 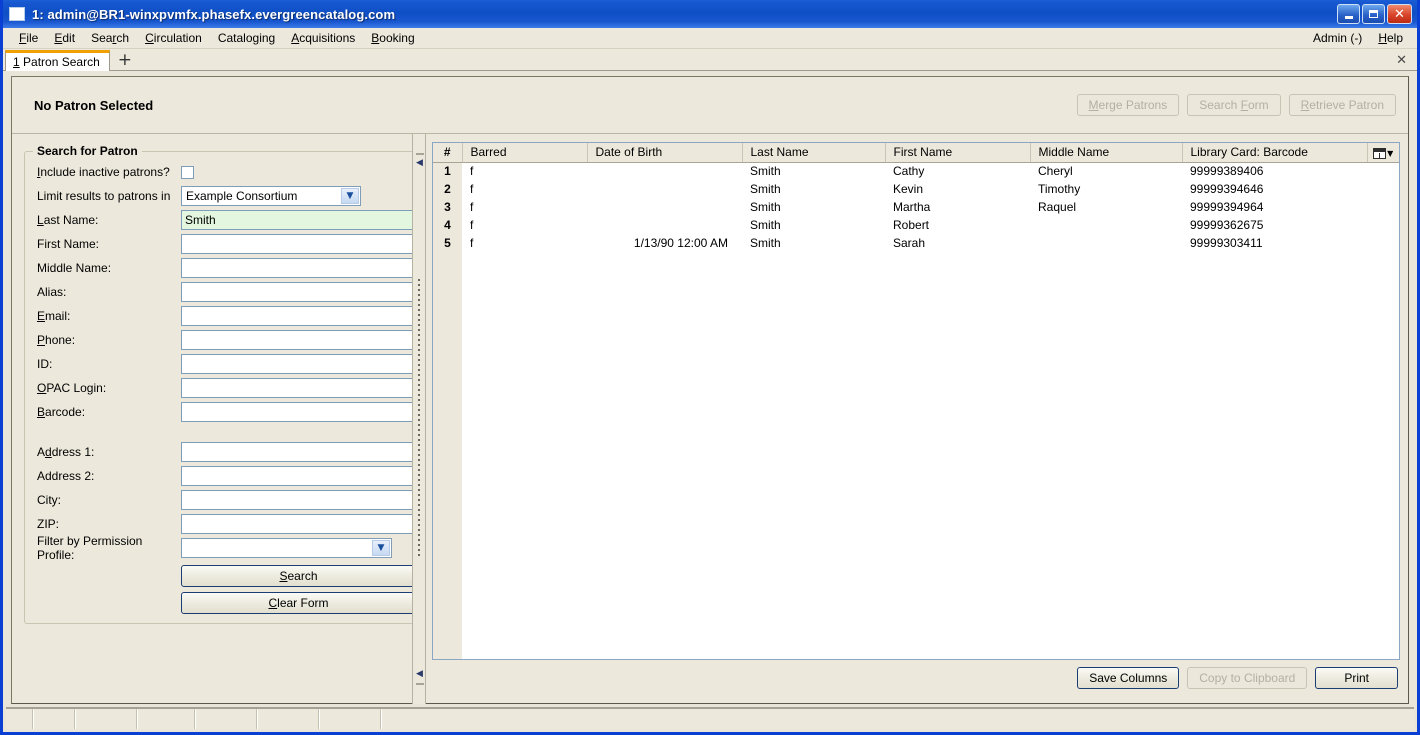 I want to click on row-address1: Address 1:, so click(x=223, y=452).